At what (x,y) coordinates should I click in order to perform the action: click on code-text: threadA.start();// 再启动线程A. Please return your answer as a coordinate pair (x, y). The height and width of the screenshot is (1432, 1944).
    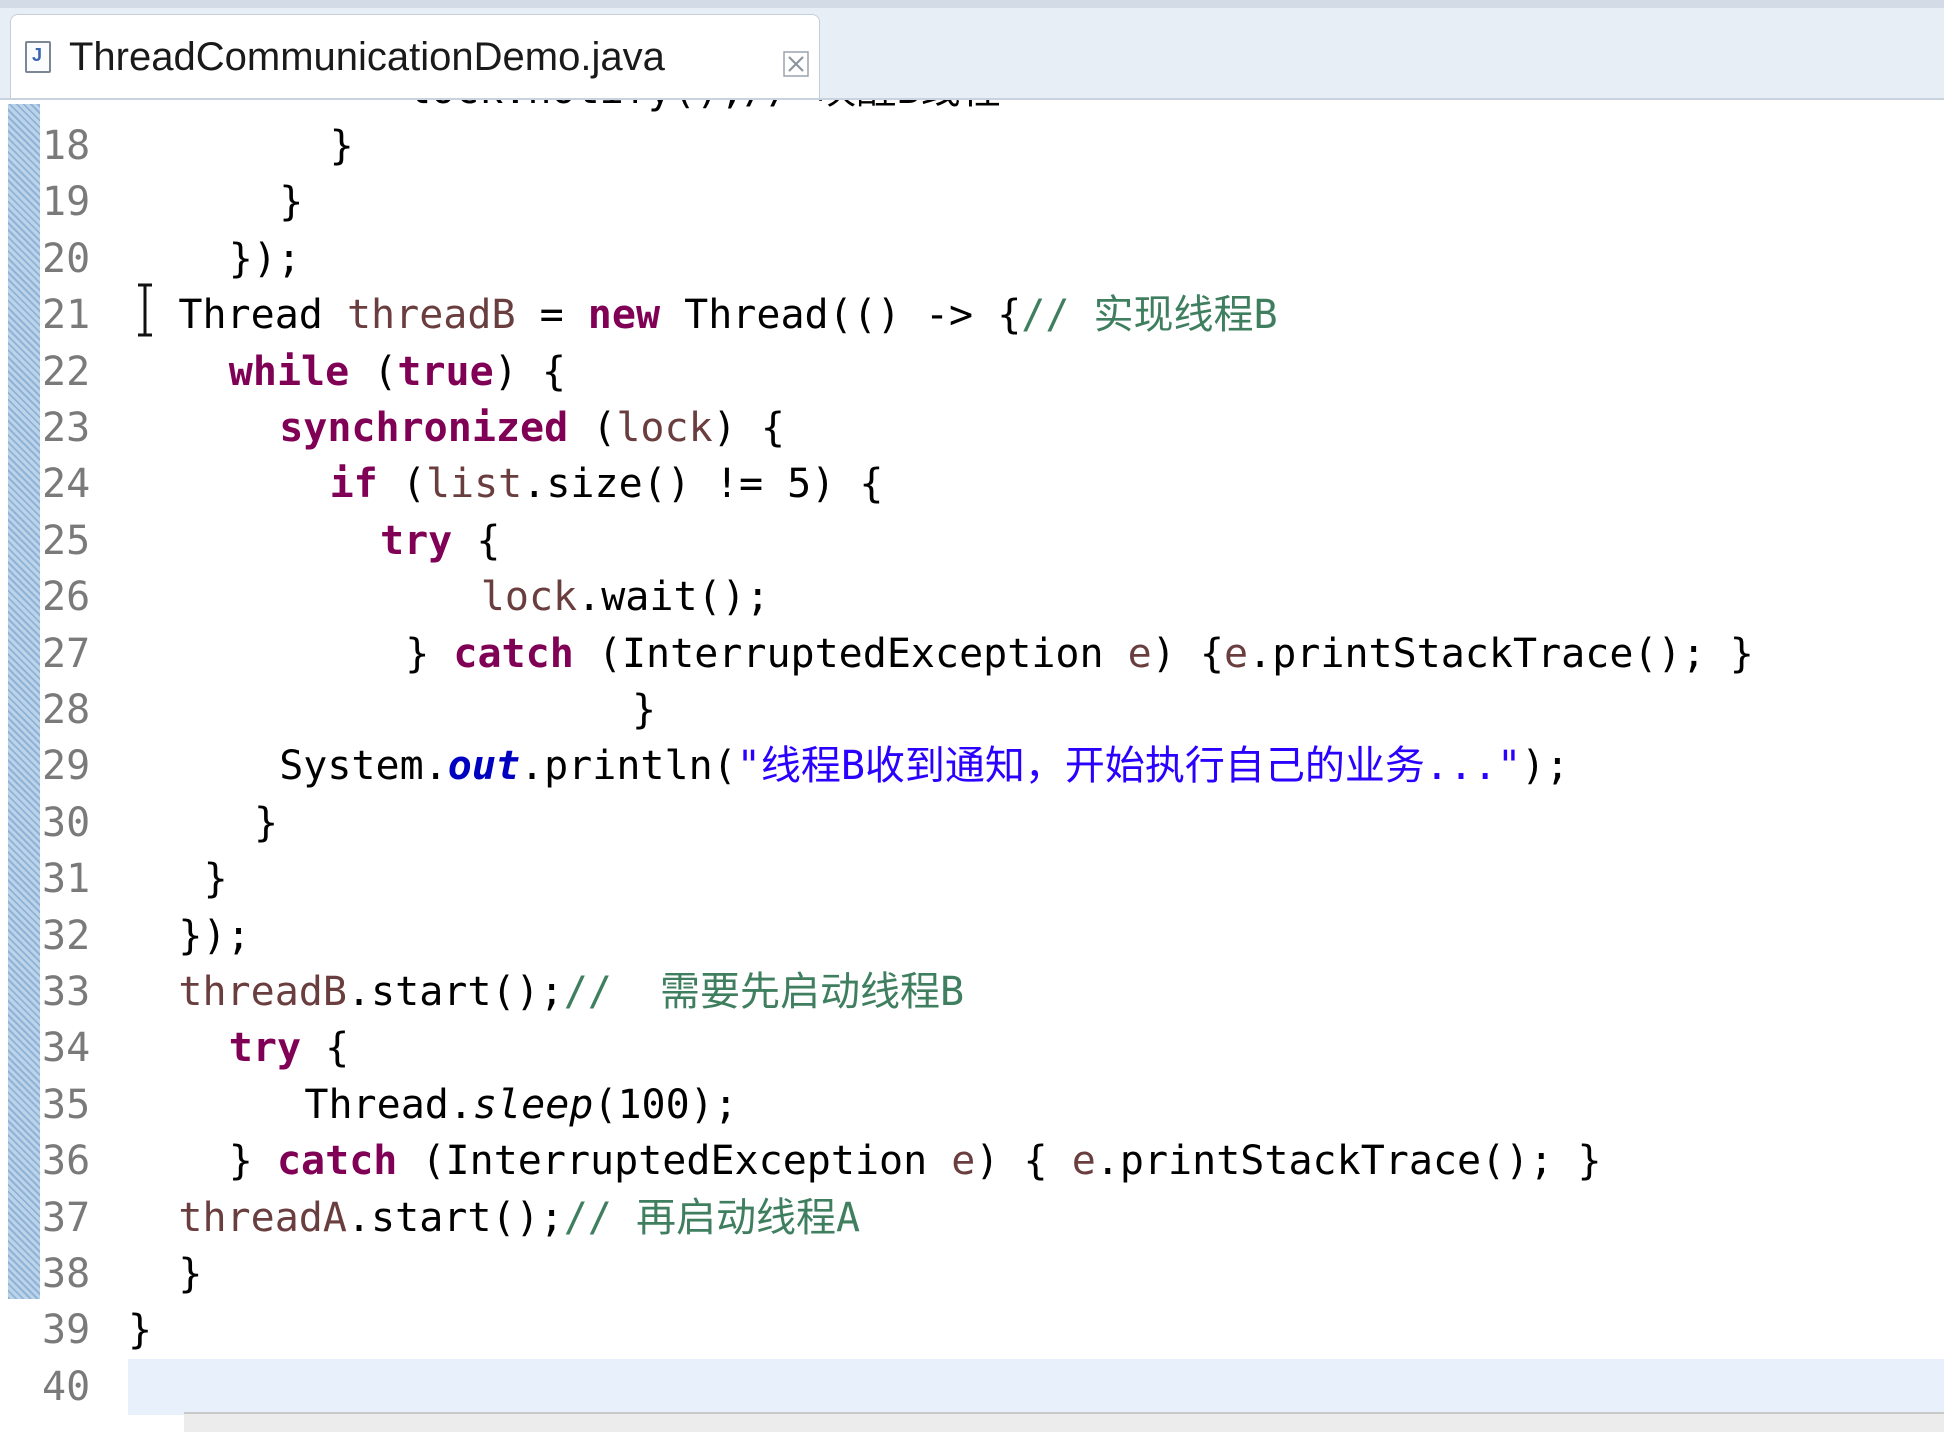
    Looking at the image, I should click on (519, 1218).